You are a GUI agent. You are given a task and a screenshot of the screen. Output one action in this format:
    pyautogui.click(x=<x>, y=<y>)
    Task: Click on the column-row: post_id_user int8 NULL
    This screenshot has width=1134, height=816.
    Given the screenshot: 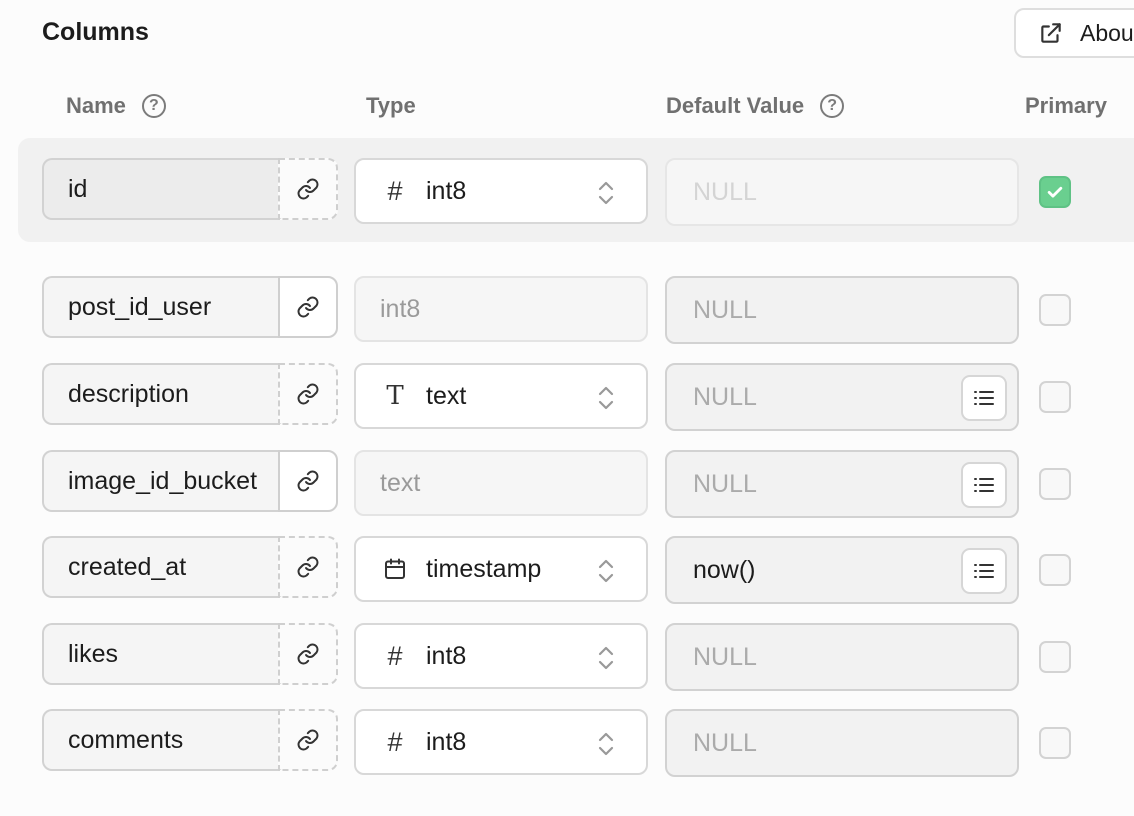 What is the action you would take?
    pyautogui.click(x=567, y=310)
    